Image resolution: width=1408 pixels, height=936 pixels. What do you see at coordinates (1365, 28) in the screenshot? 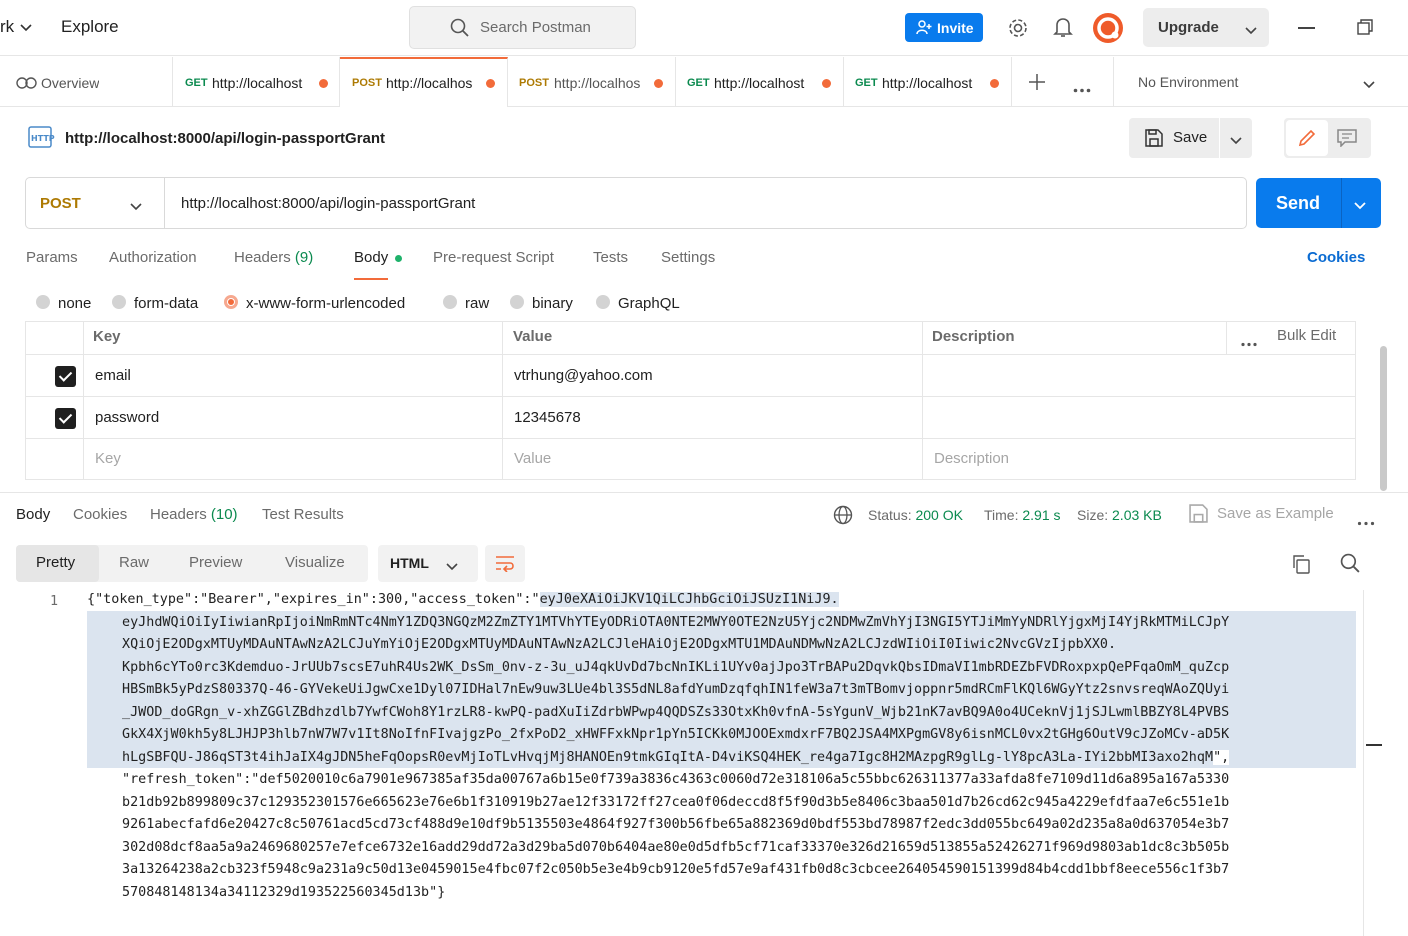
I see `maximize-icon` at bounding box center [1365, 28].